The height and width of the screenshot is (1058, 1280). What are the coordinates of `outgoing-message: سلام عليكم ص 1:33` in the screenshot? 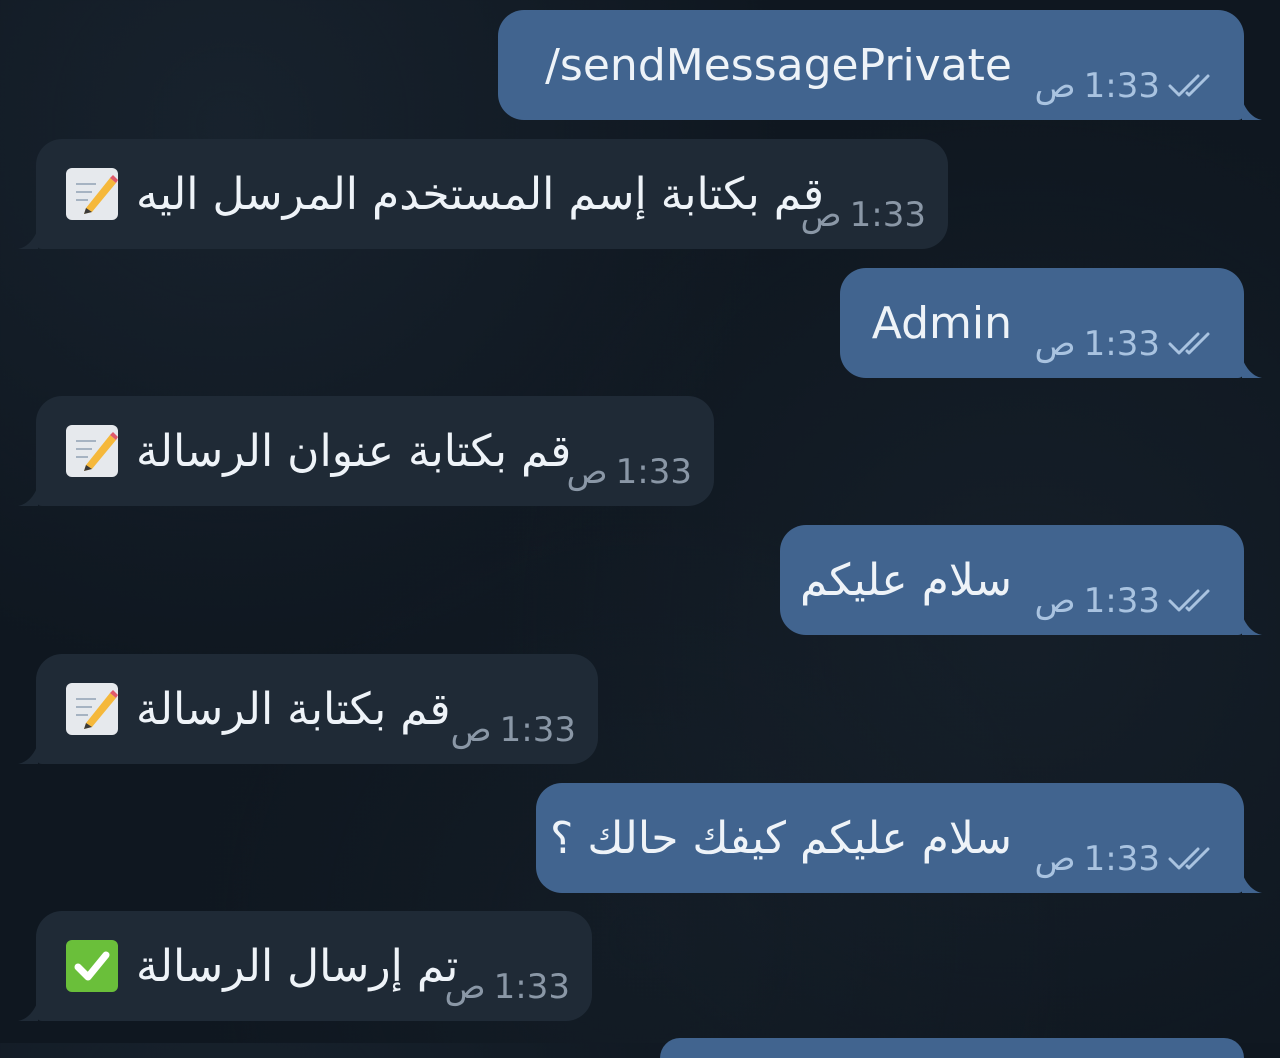 It's located at (1021, 580).